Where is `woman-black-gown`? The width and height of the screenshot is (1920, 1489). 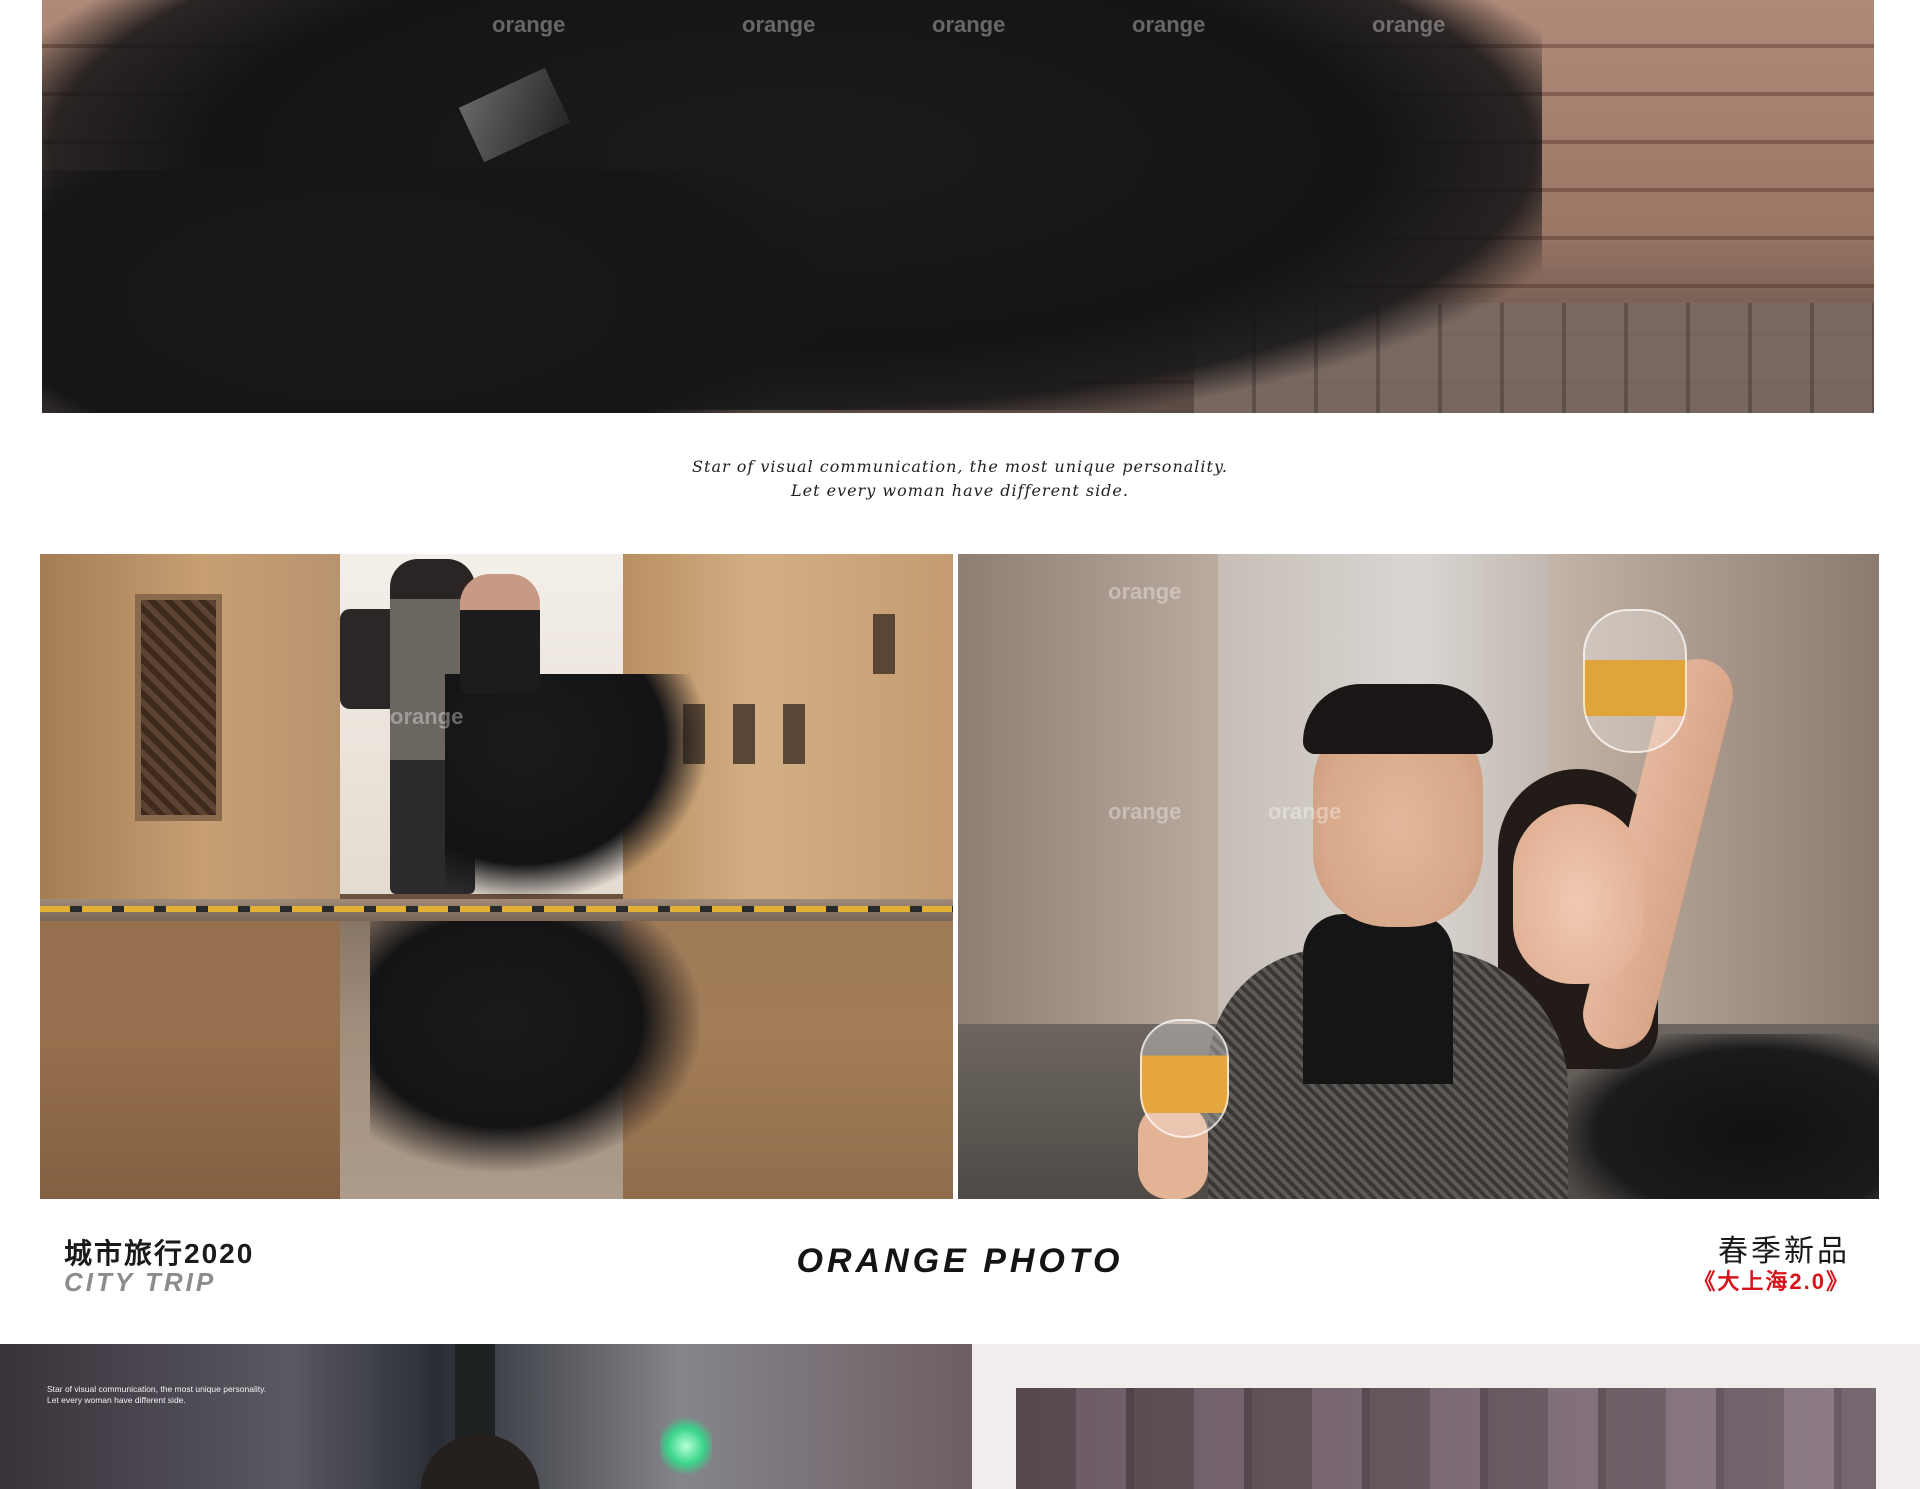
woman-black-gown is located at coordinates (575, 786).